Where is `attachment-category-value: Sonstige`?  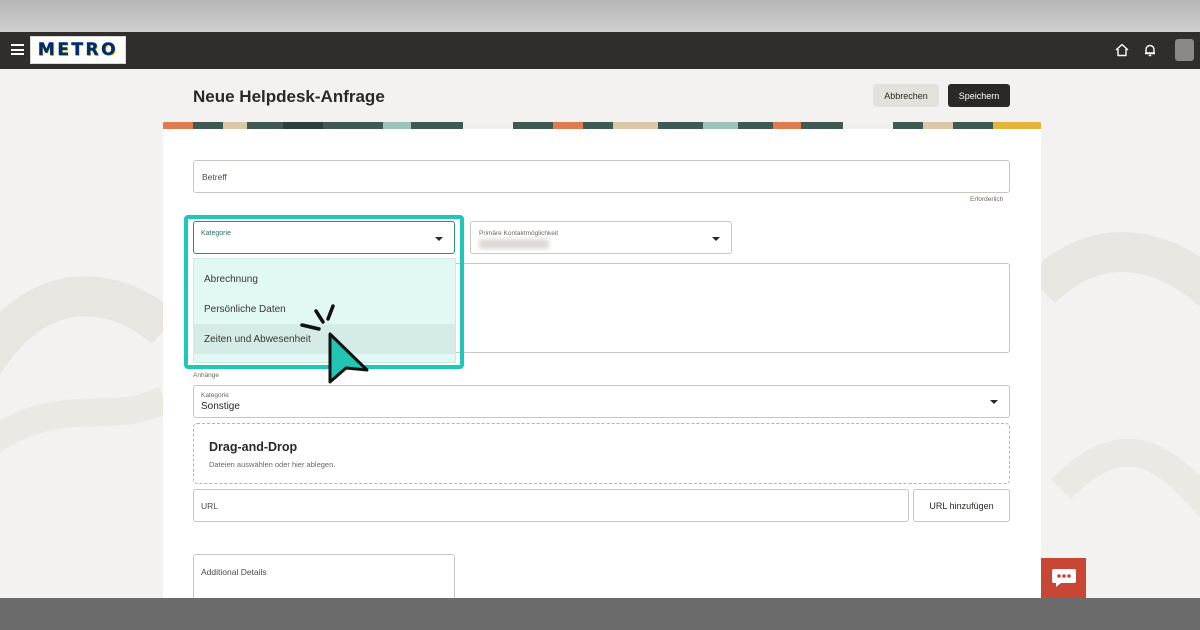
attachment-category-value: Sonstige is located at coordinates (220, 406).